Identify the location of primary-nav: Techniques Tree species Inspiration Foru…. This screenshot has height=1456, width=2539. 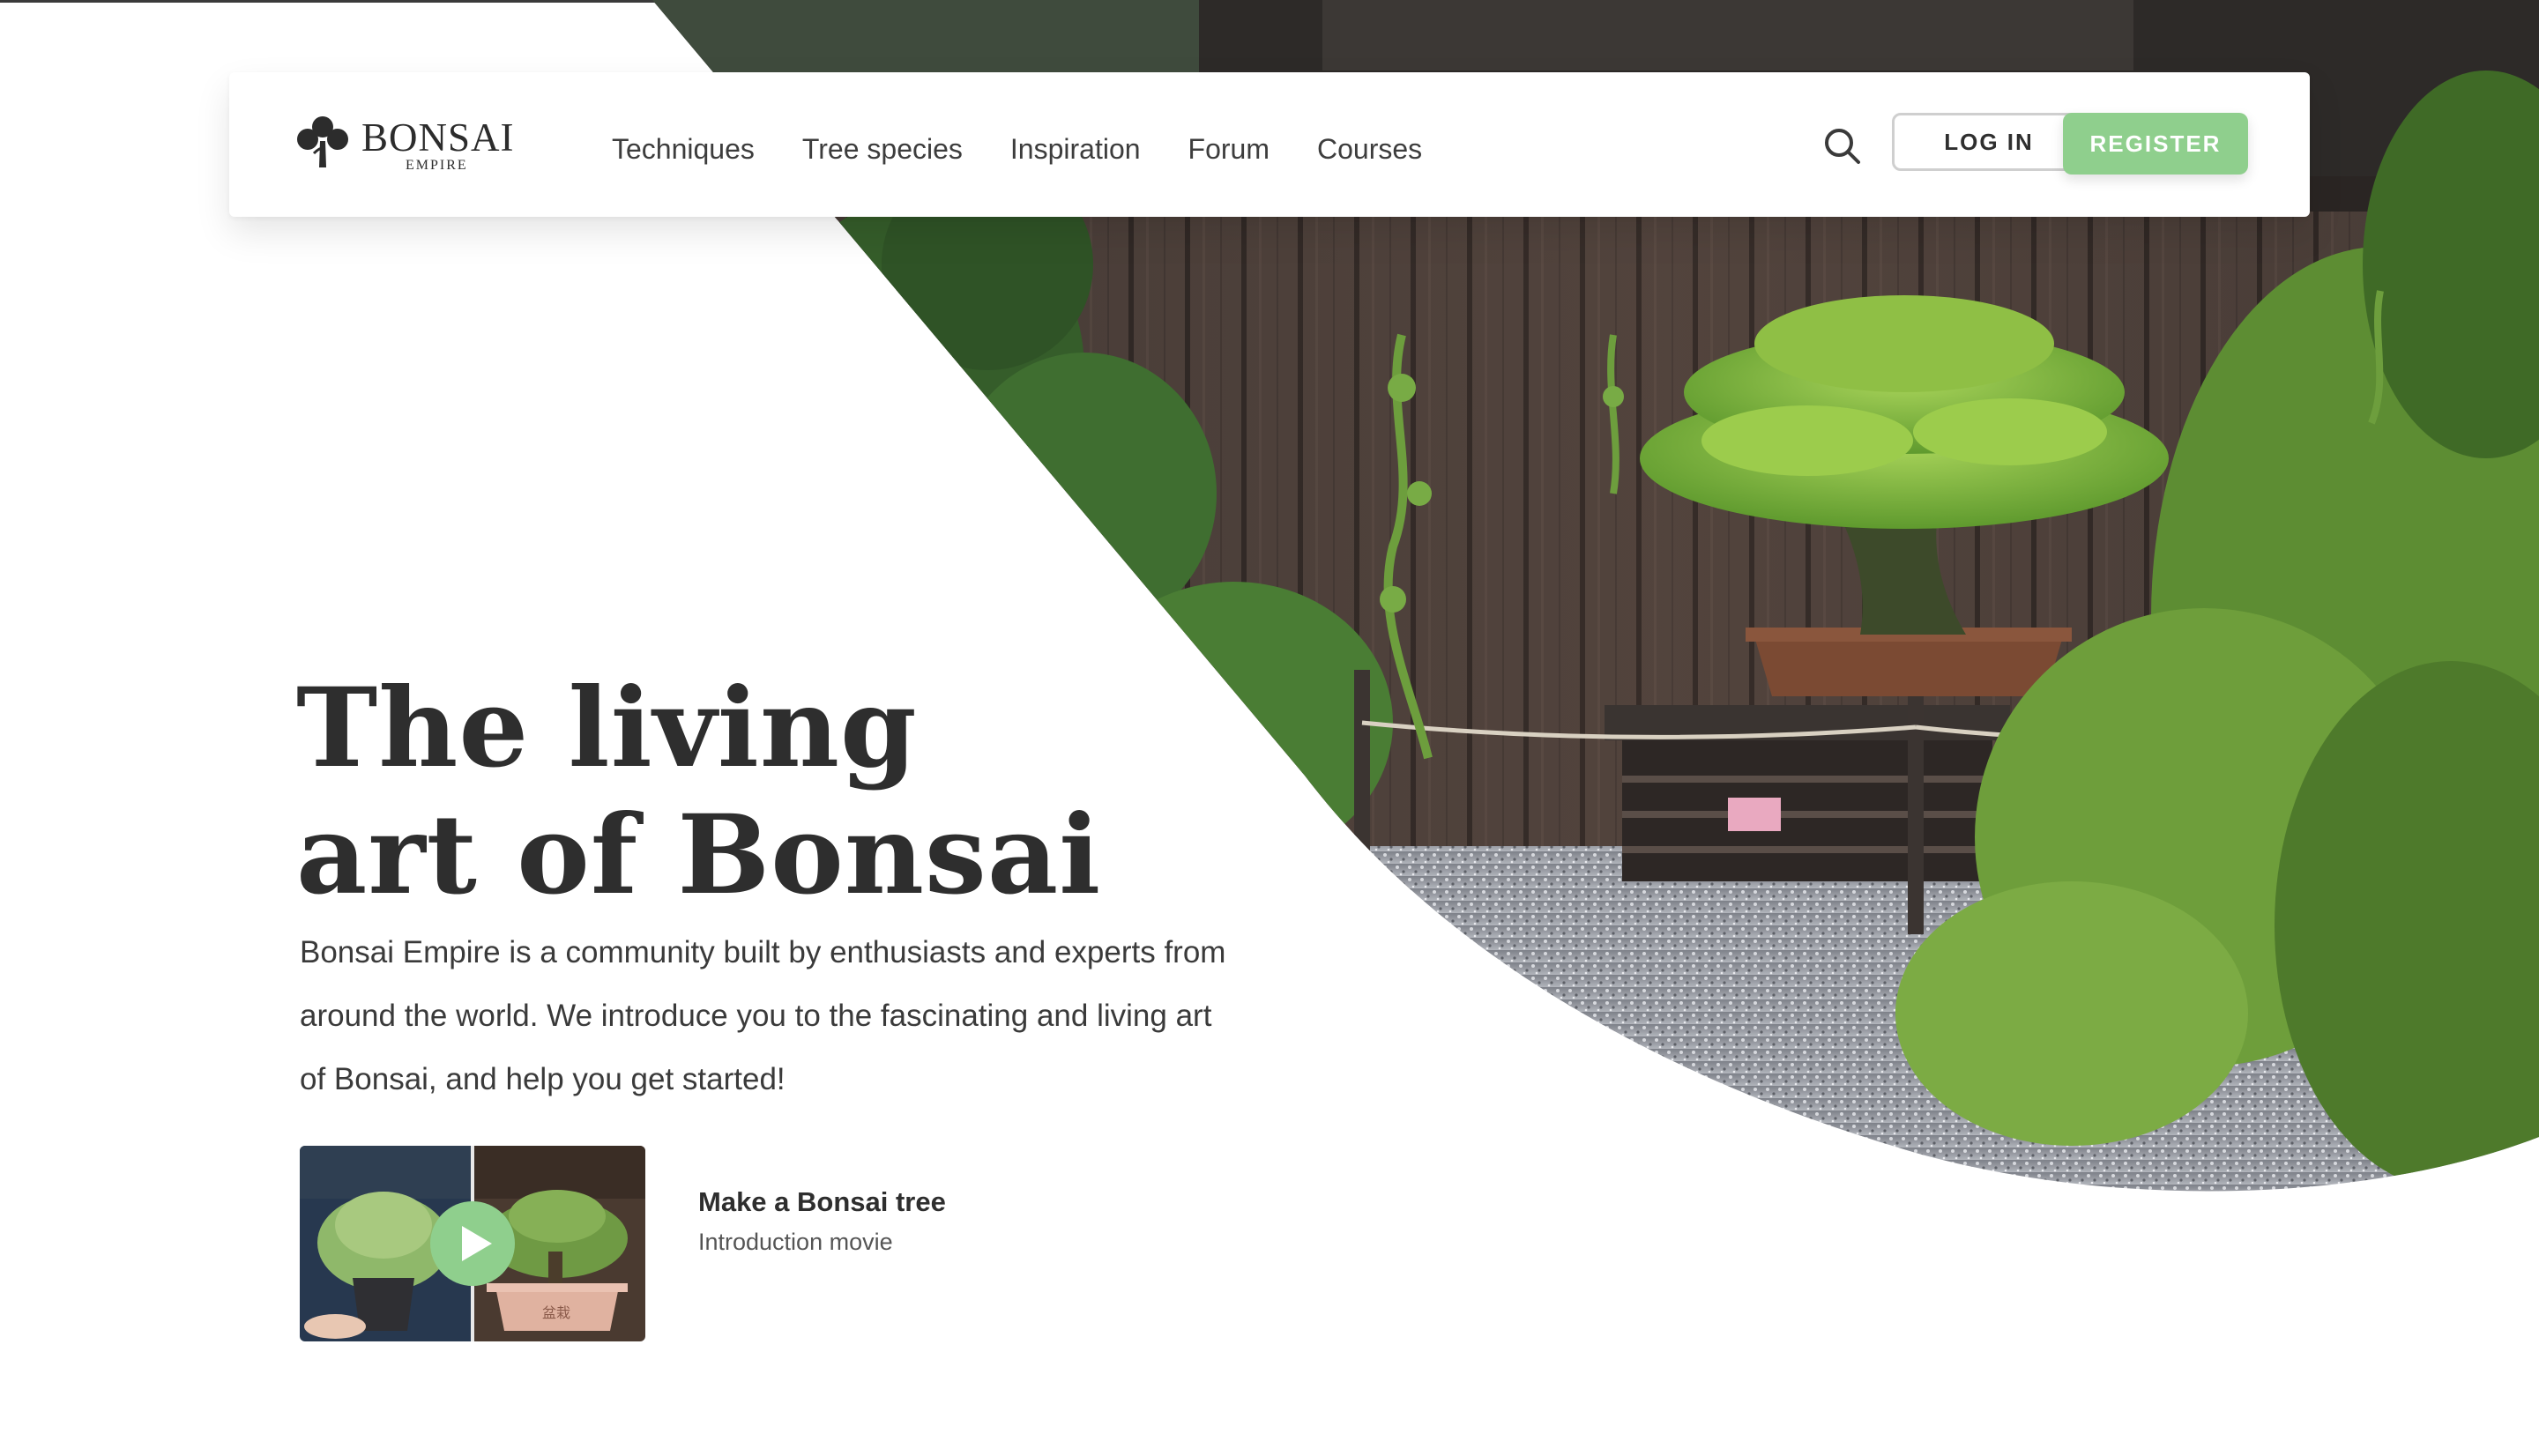
(1041, 144).